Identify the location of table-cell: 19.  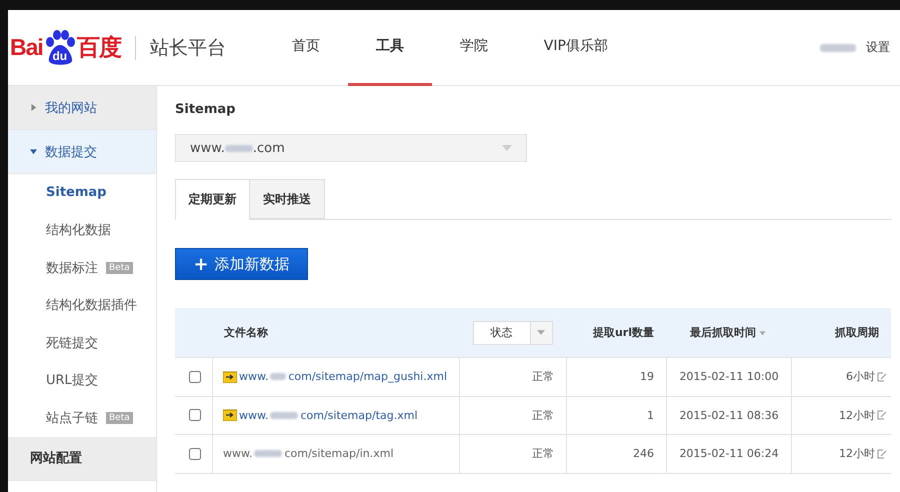
(616, 377).